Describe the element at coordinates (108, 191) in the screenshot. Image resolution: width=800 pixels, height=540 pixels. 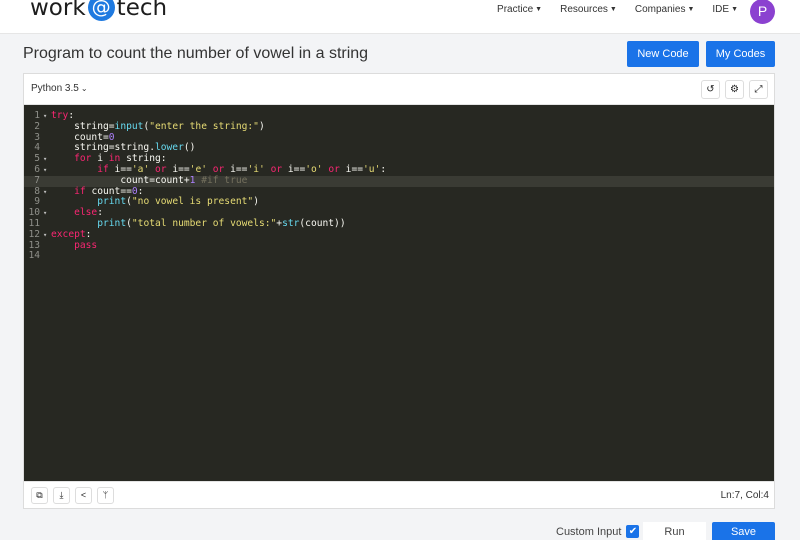
I see `code-token: count==` at that location.